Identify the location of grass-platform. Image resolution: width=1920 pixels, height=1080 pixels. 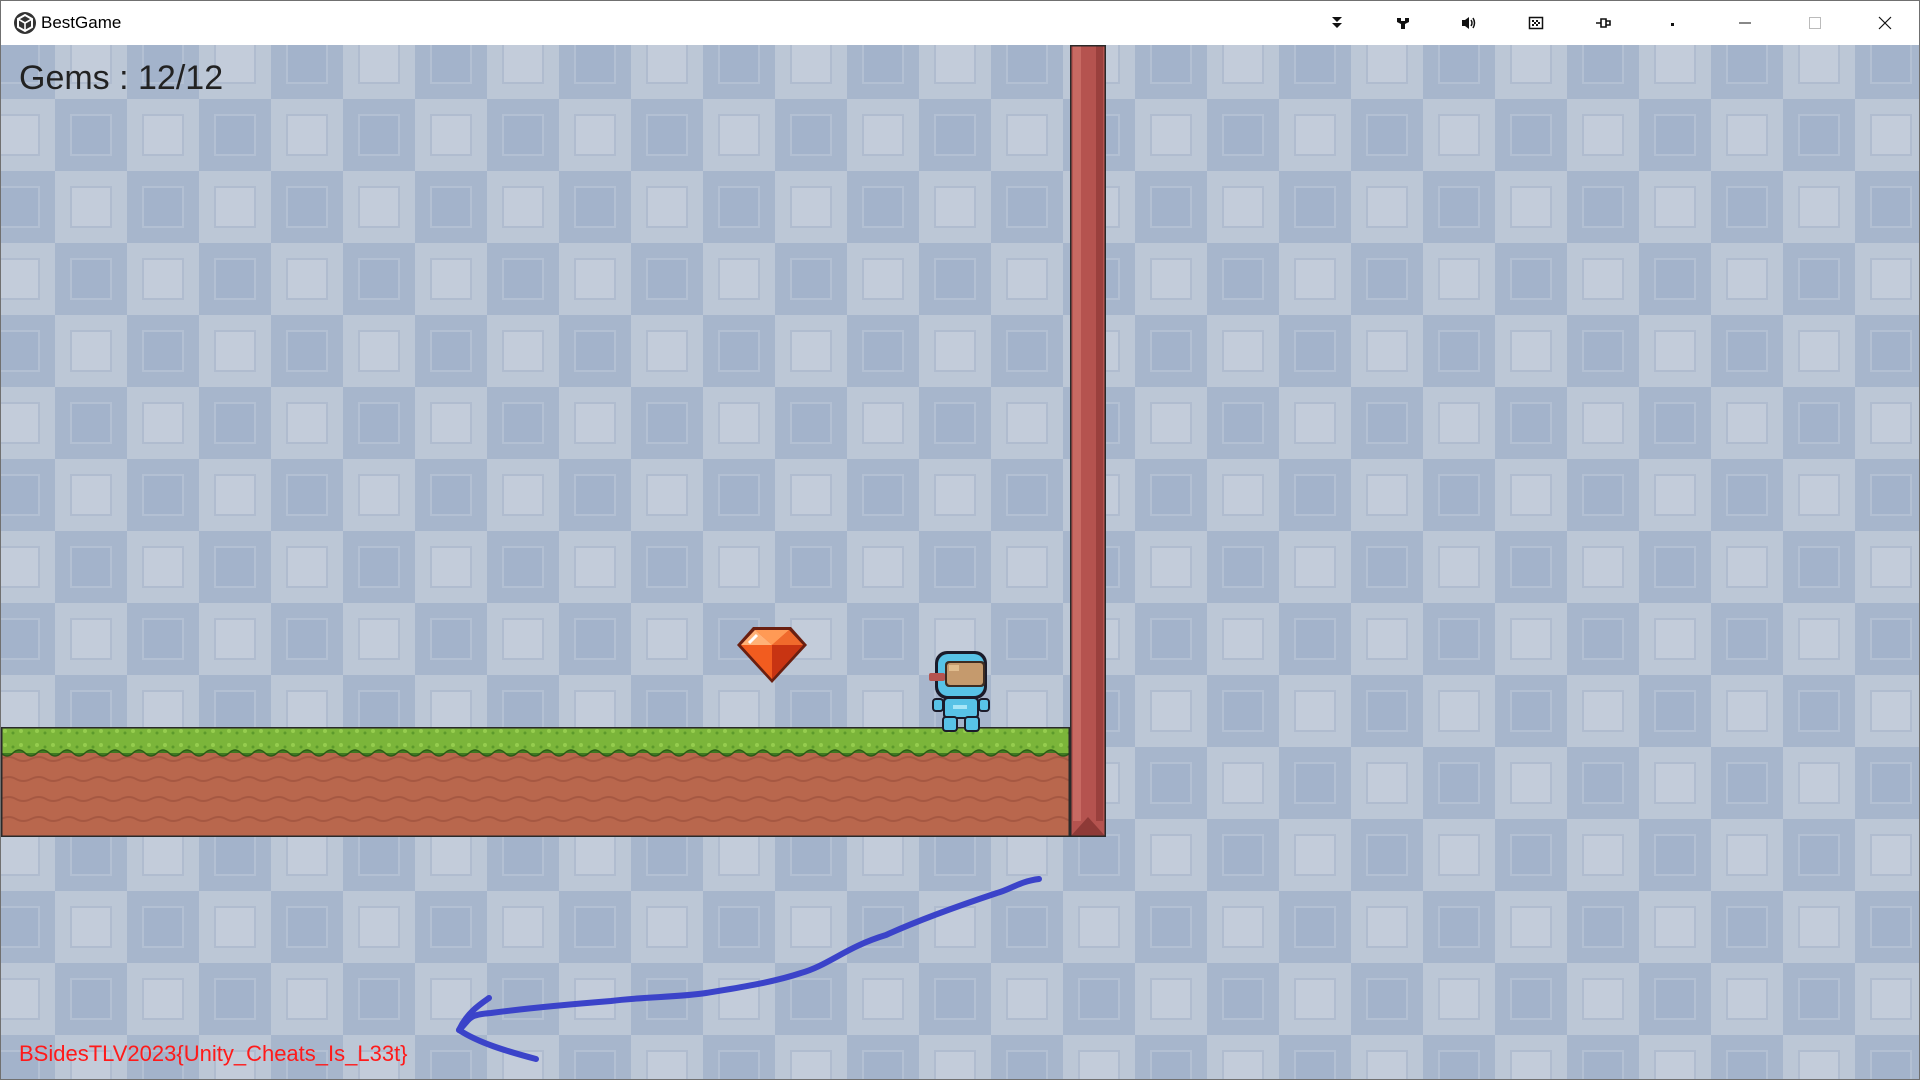
(535, 782).